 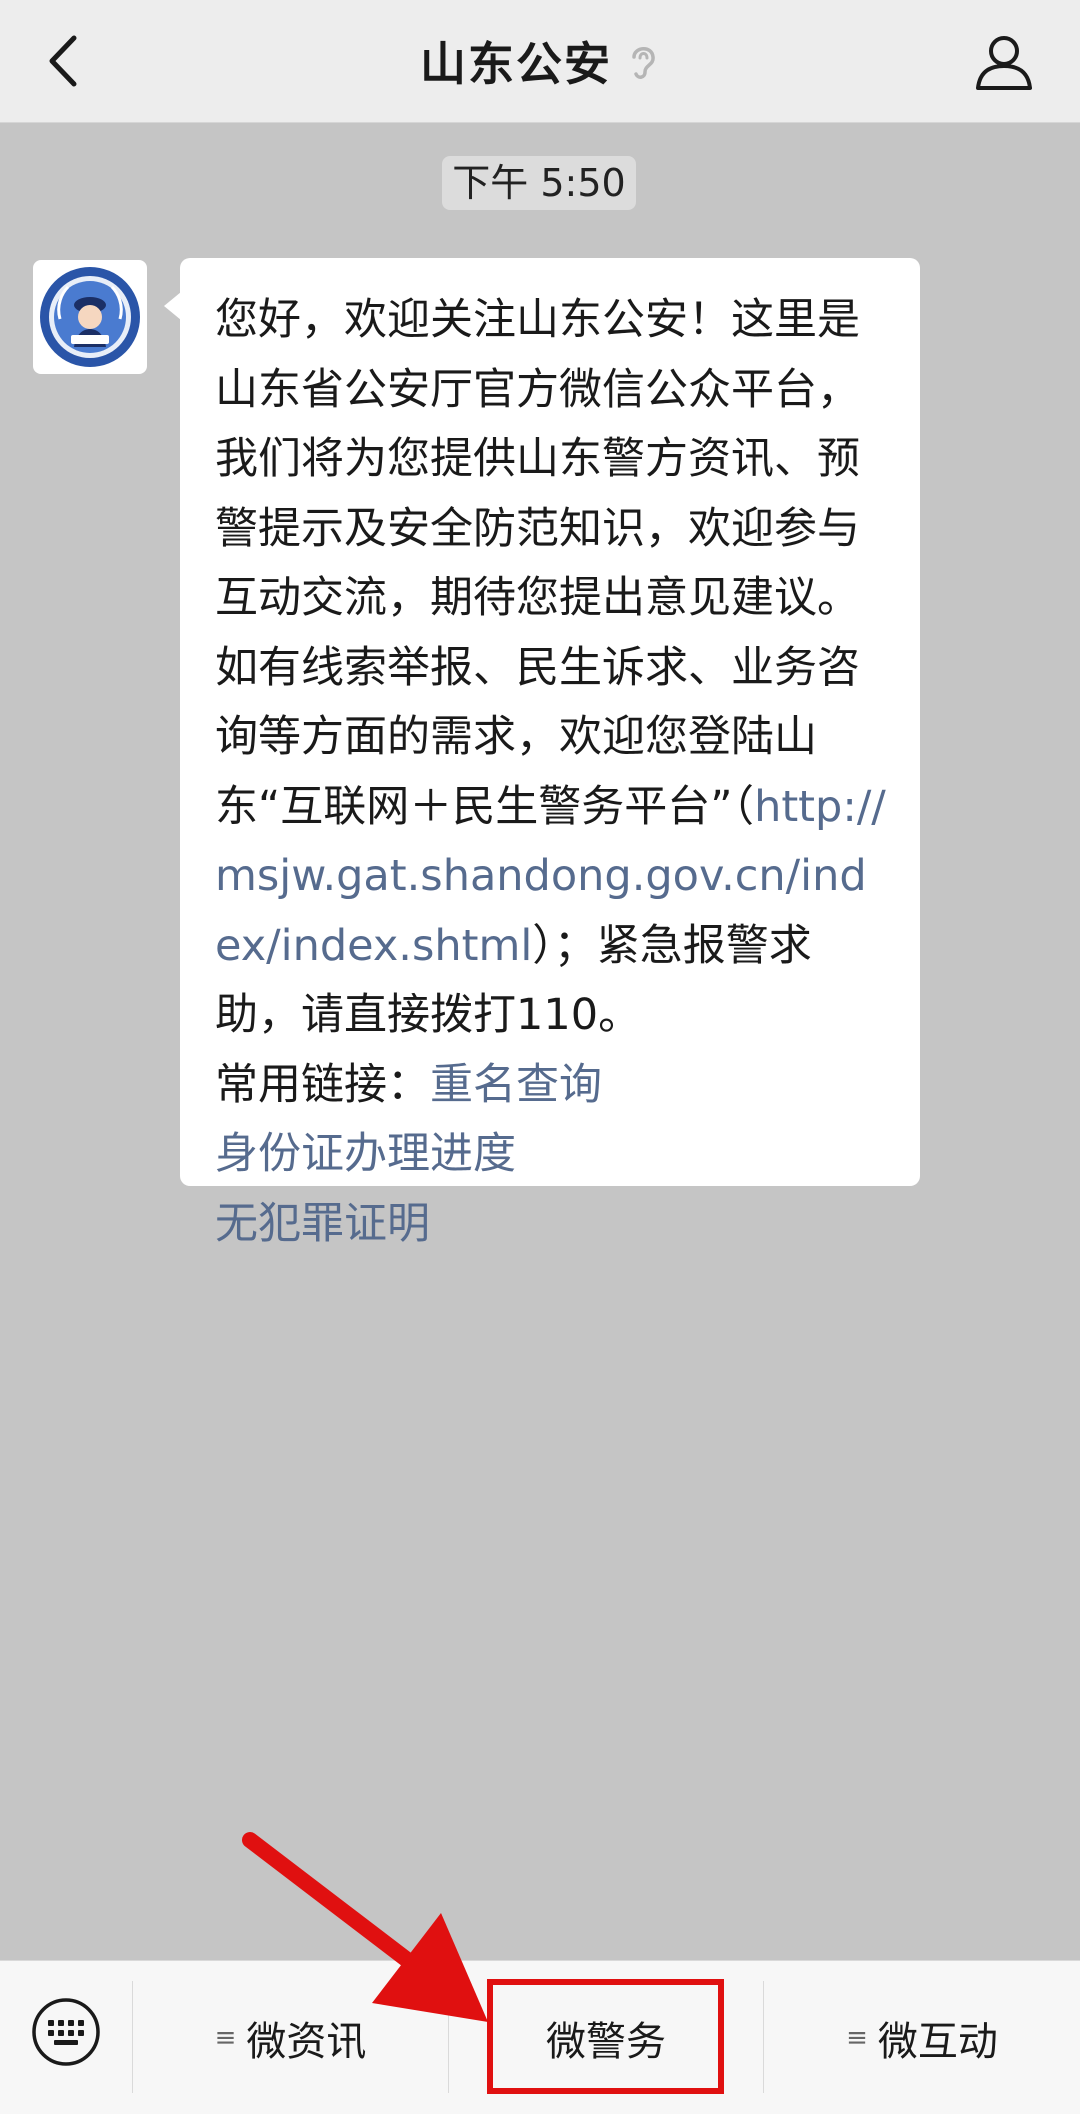 I want to click on ear-icon, so click(x=643, y=63).